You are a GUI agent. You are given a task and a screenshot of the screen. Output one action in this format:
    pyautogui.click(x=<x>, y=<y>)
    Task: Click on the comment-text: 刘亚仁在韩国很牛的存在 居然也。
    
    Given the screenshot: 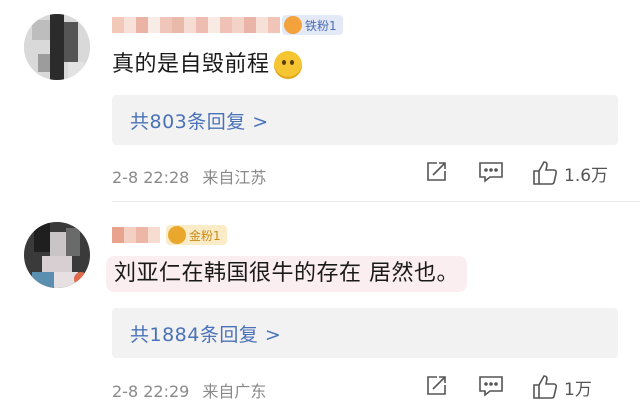 What is the action you would take?
    pyautogui.click(x=286, y=274)
    